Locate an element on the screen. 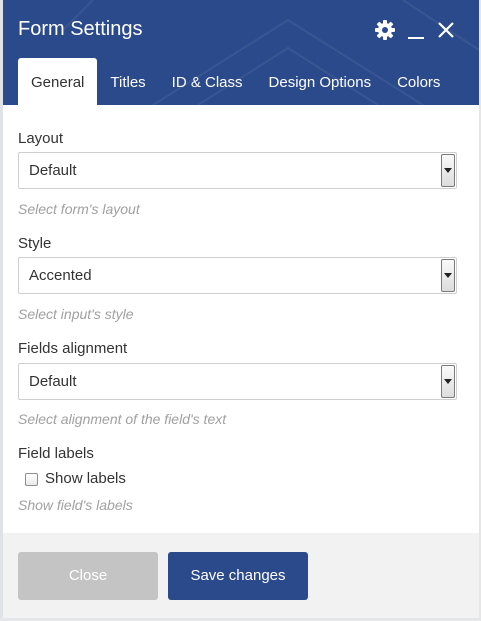 This screenshot has height=621, width=481. show-labels-checkbox is located at coordinates (31, 479).